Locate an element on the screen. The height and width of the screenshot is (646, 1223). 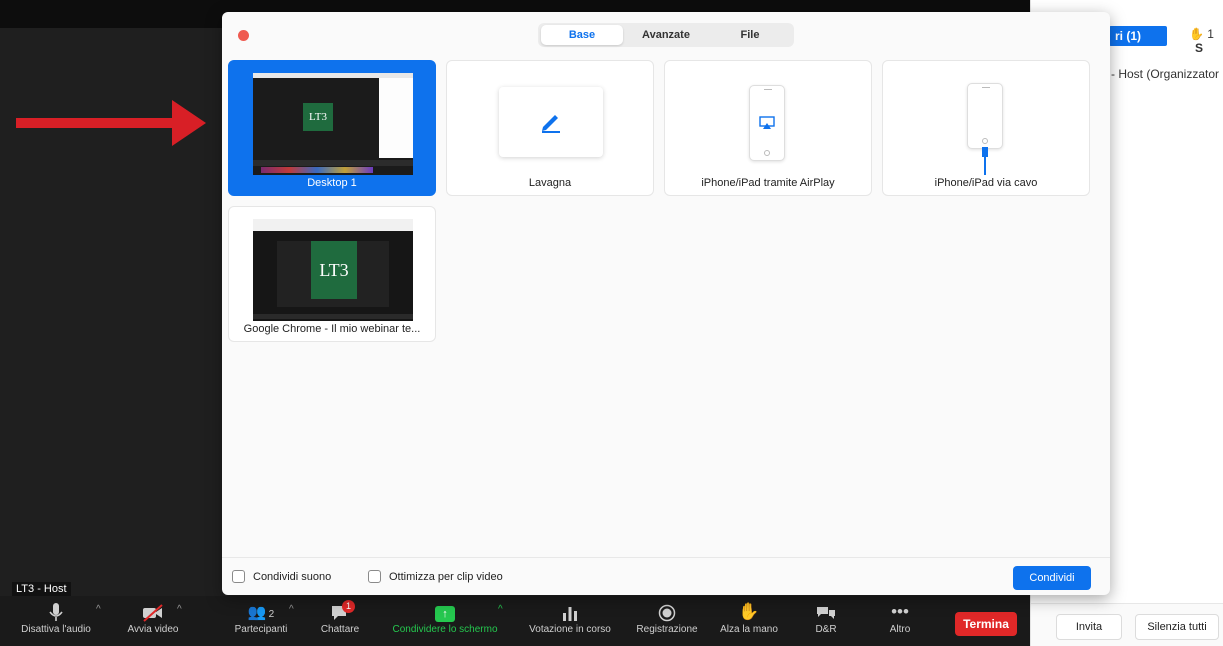
whiteboard-preview is located at coordinates (551, 122).